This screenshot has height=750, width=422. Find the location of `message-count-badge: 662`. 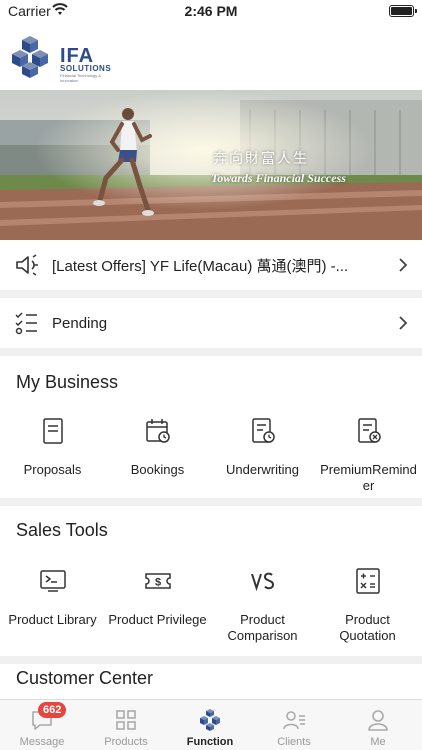

message-count-badge: 662 is located at coordinates (52, 710).